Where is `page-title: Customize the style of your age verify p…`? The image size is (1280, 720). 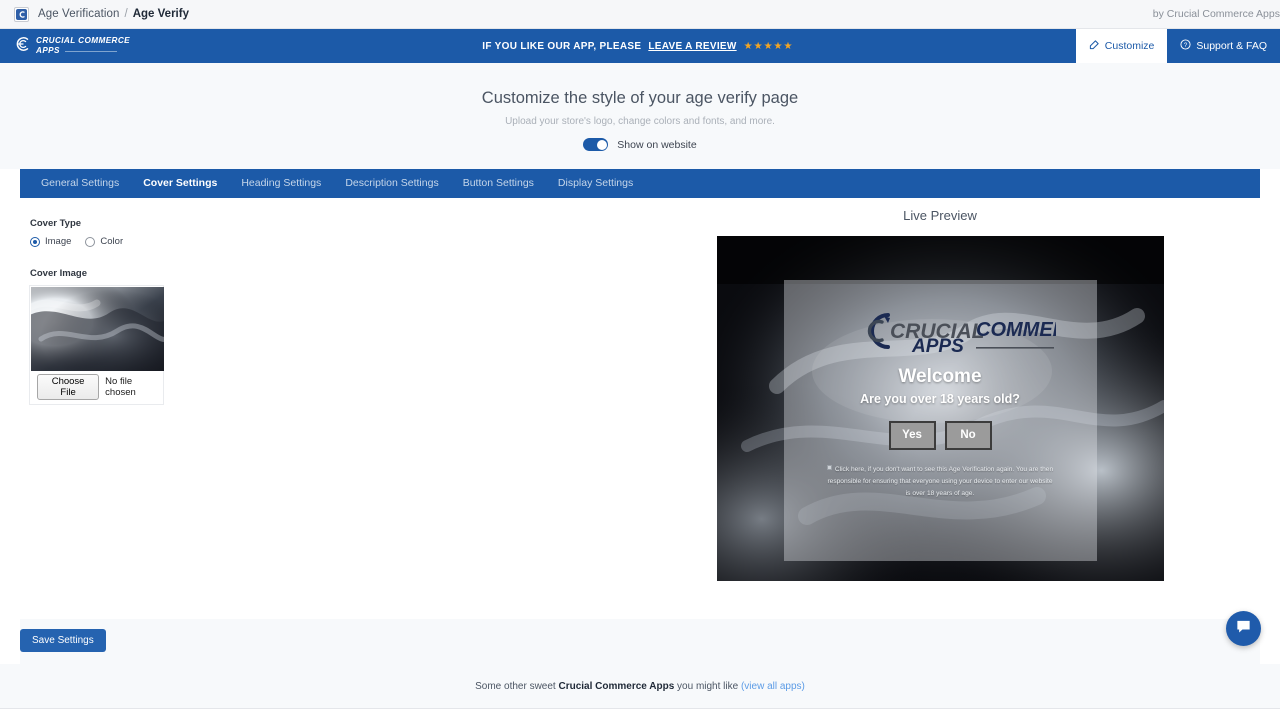
page-title: Customize the style of your age verify p… is located at coordinates (640, 98).